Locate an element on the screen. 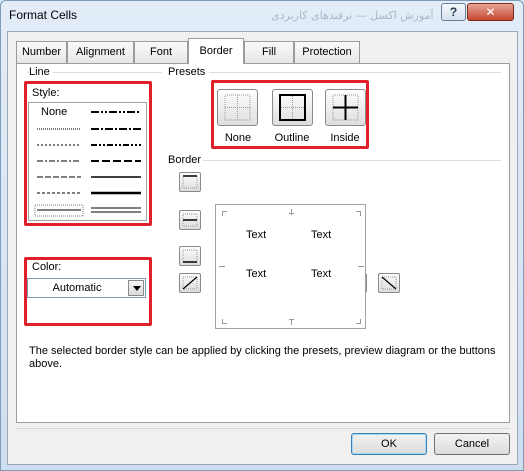  tab-label: Protection is located at coordinates (327, 52).